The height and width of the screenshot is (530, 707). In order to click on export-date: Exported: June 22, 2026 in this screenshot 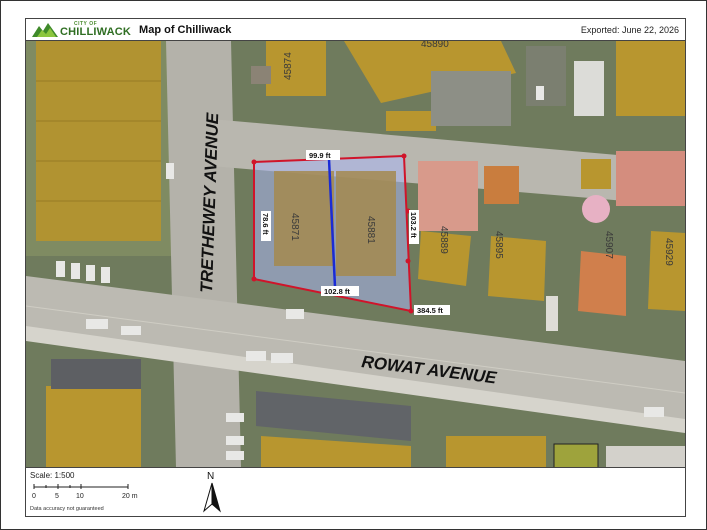, I will do `click(629, 30)`.